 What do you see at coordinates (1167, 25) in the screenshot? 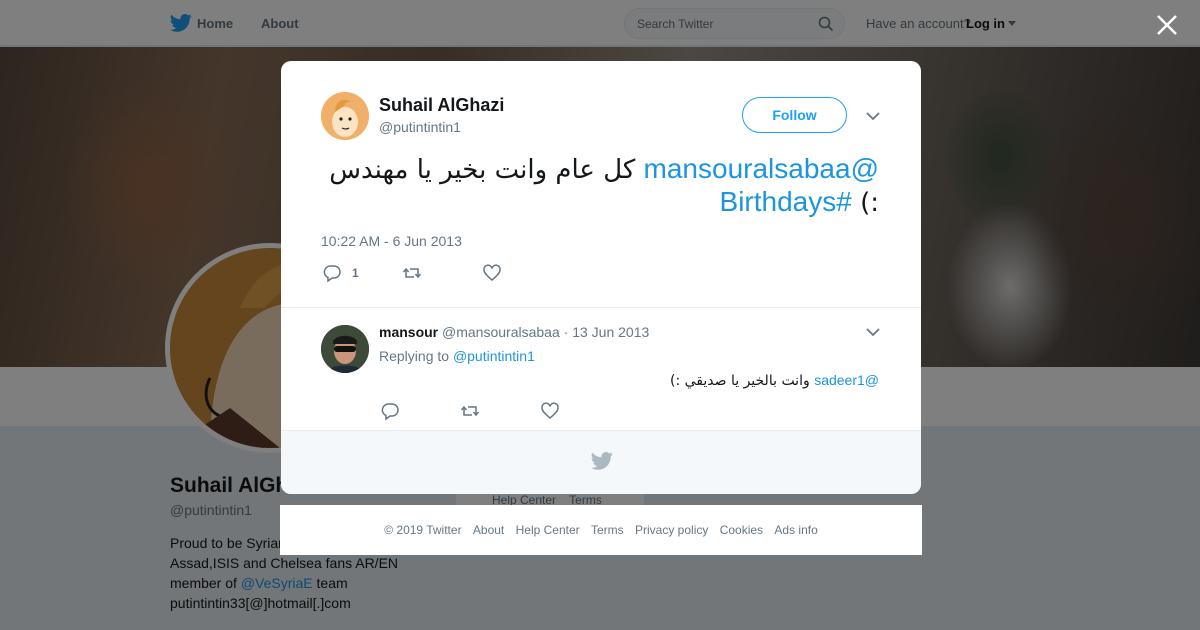
I see `close-icon` at bounding box center [1167, 25].